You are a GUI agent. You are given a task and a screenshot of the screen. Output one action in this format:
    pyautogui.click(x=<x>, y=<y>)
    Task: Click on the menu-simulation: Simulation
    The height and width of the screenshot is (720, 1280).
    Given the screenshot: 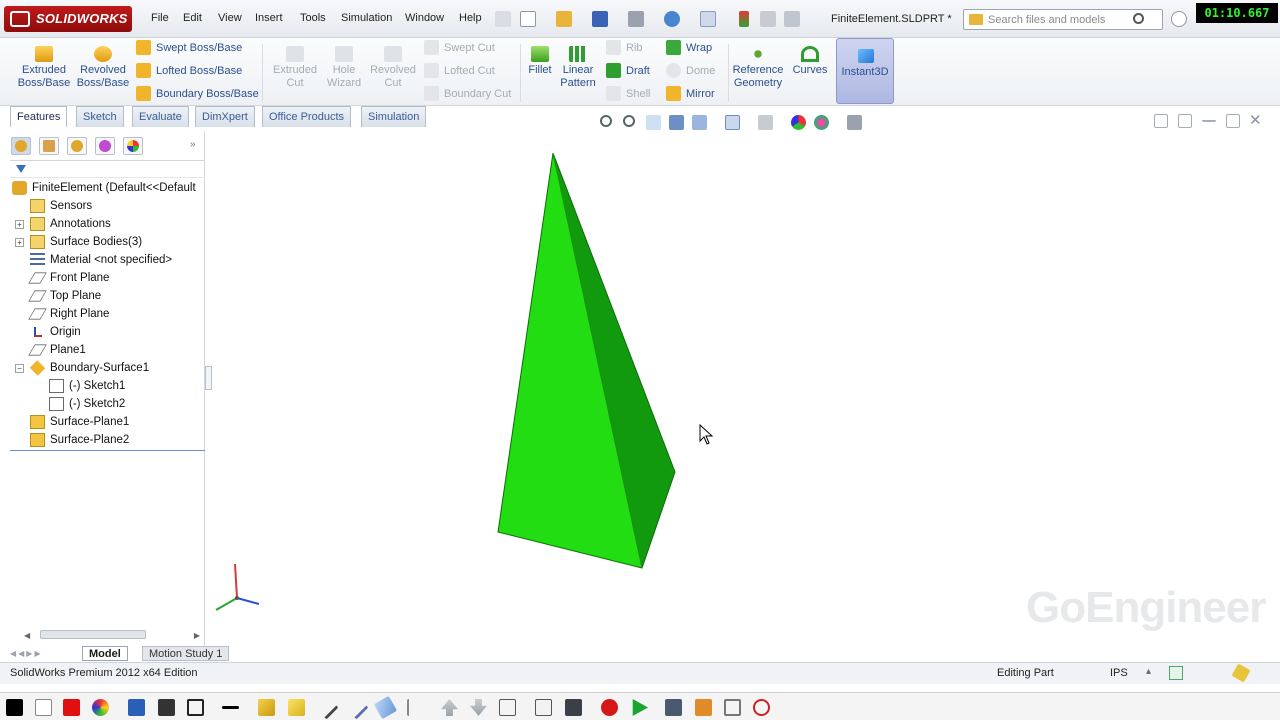 What is the action you would take?
    pyautogui.click(x=366, y=18)
    